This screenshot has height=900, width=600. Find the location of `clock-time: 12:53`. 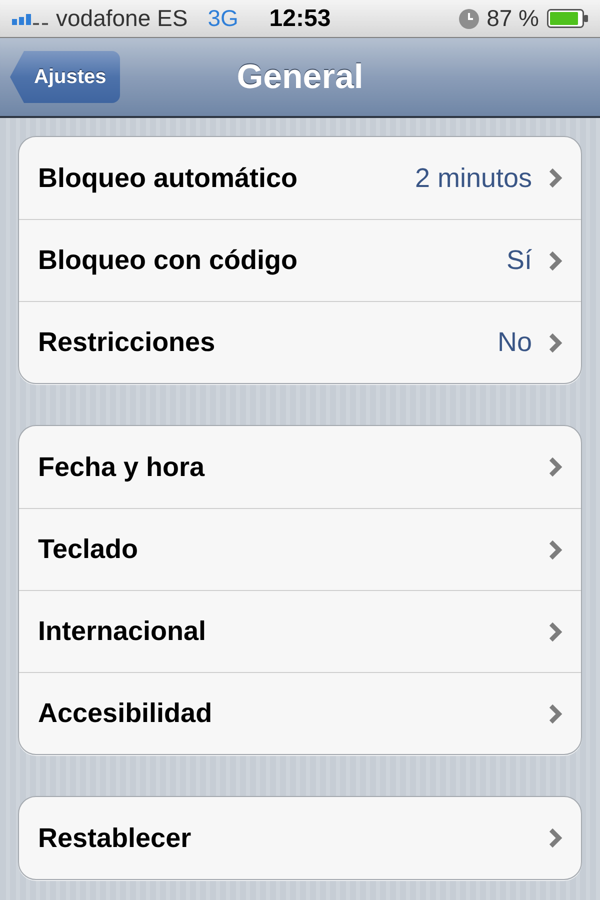

clock-time: 12:53 is located at coordinates (300, 18).